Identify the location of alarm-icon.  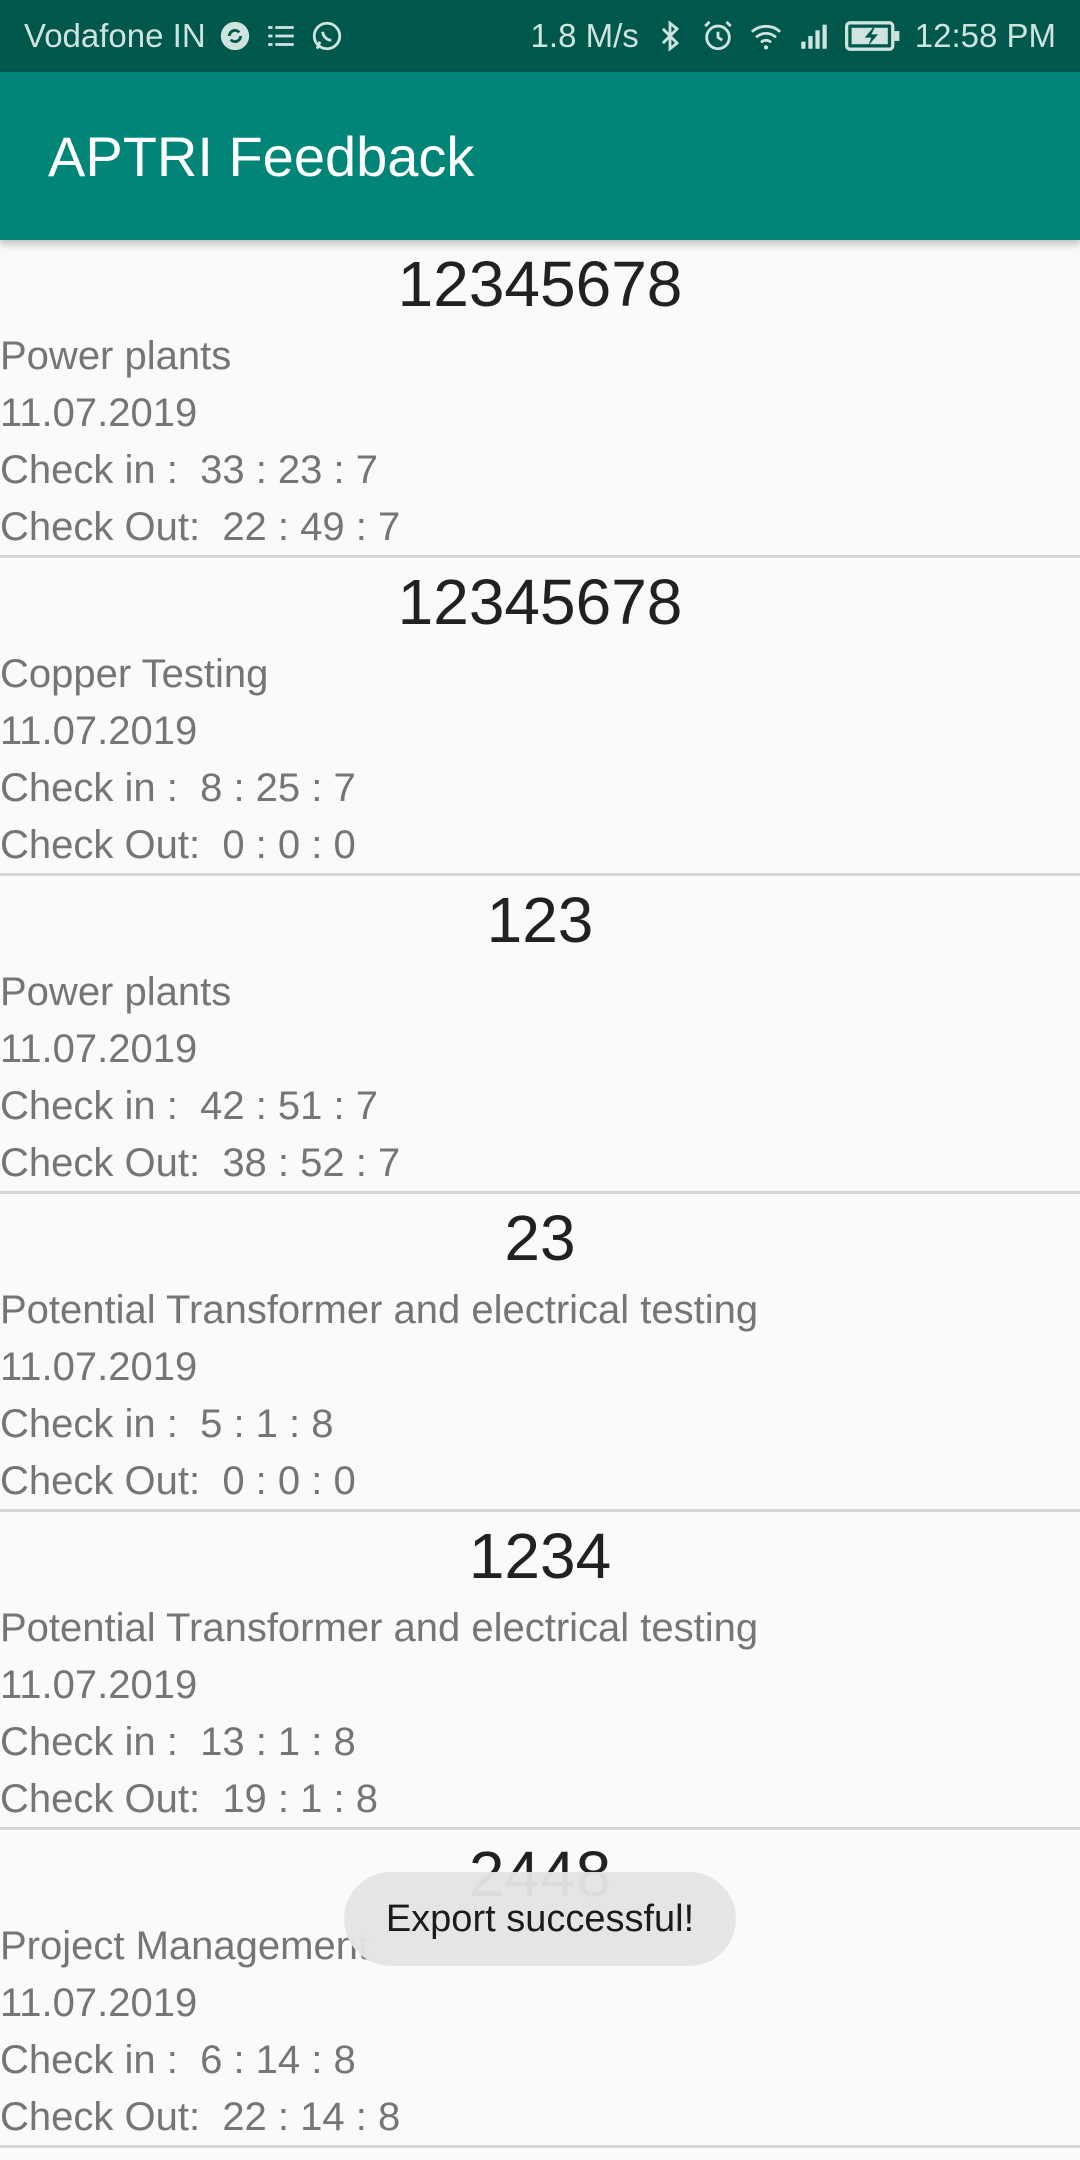
(718, 36).